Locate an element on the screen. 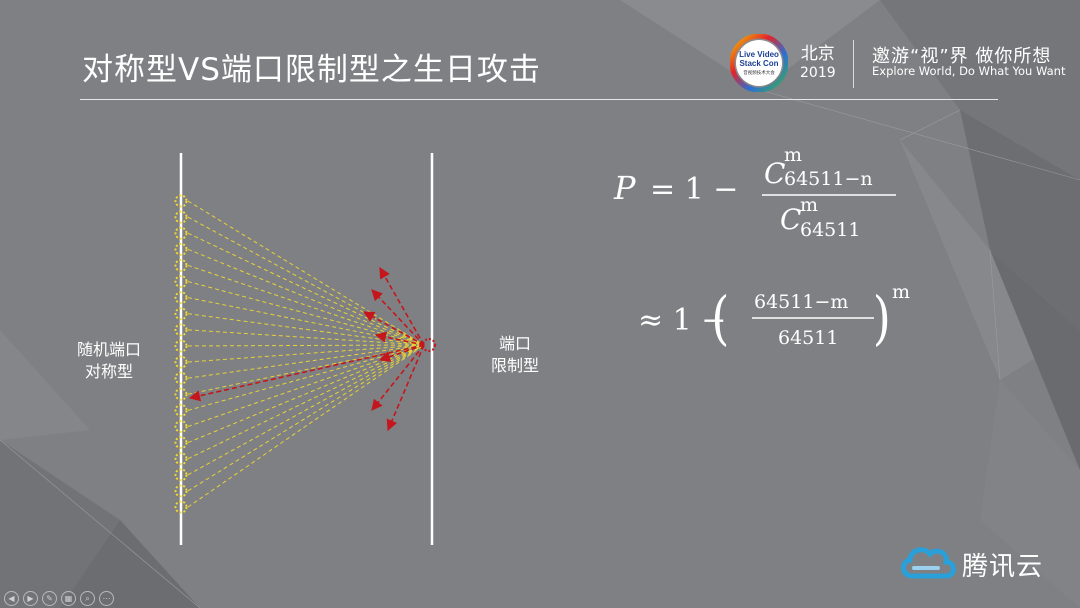  event-location: 北京 2019 is located at coordinates (818, 63).